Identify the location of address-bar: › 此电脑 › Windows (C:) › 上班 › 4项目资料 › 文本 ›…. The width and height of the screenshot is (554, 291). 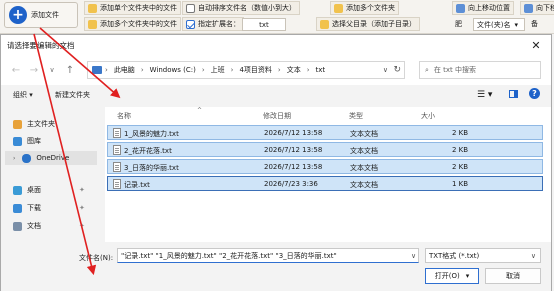
(246, 70).